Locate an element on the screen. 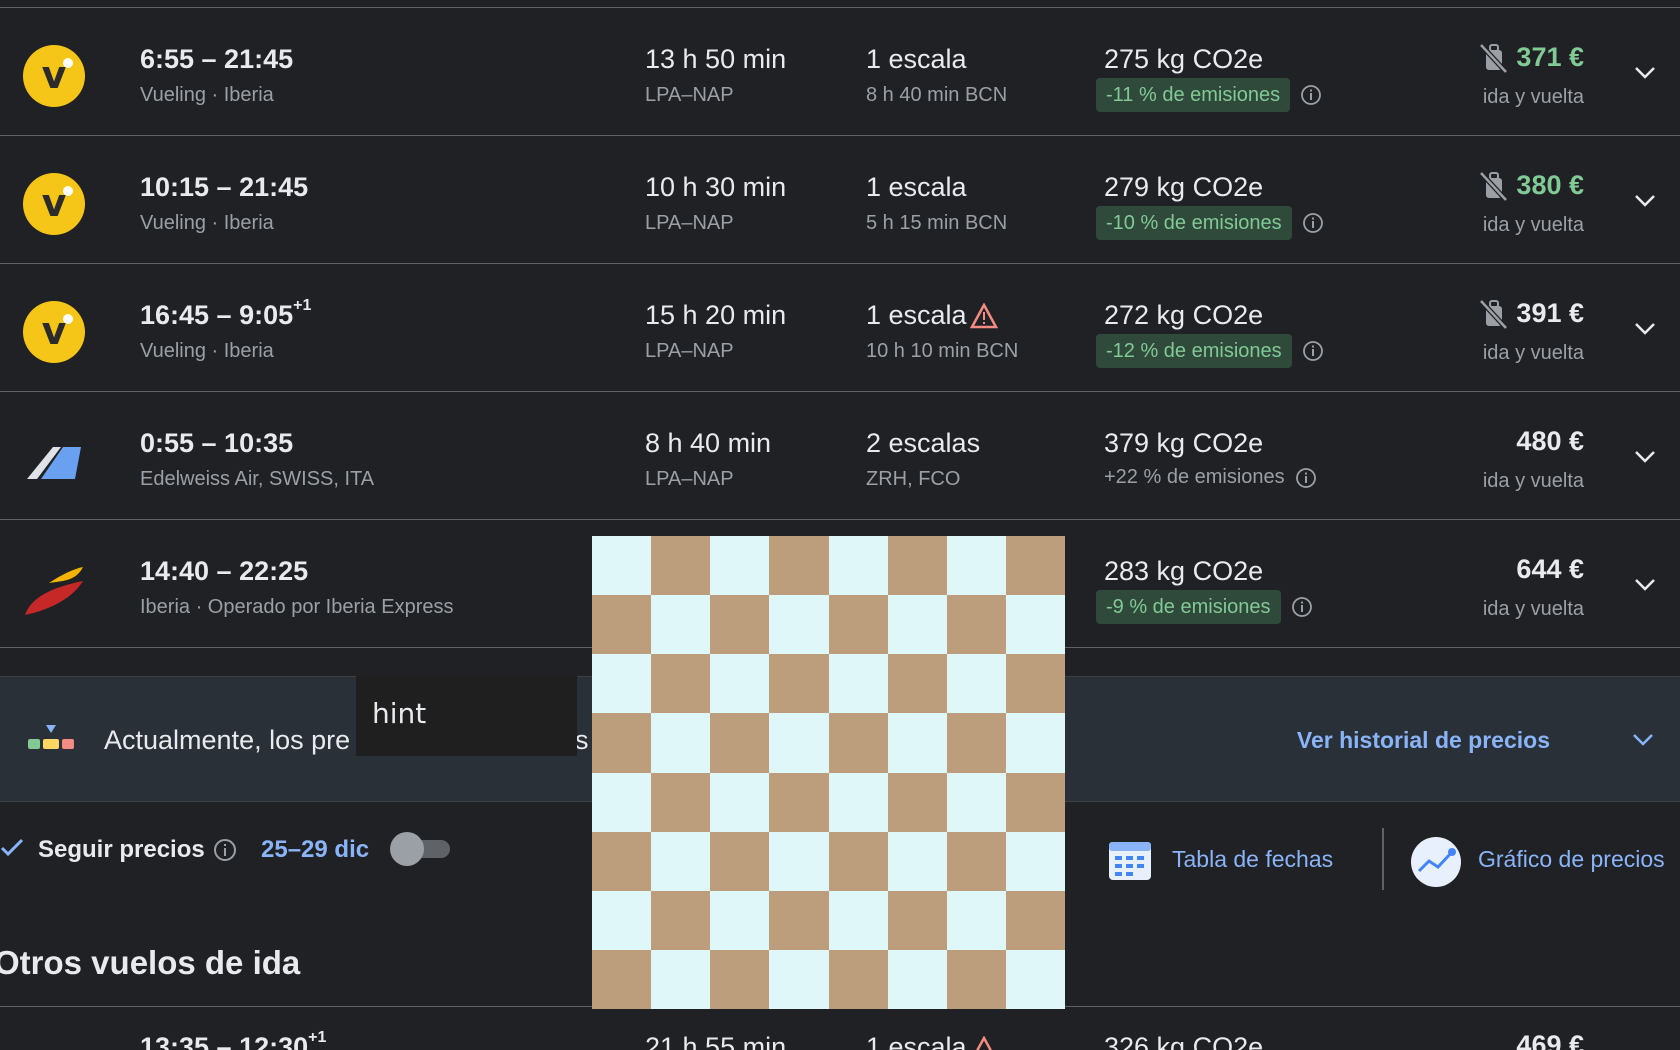 This screenshot has height=1050, width=1680. flight-price: 371 € is located at coordinates (1550, 57).